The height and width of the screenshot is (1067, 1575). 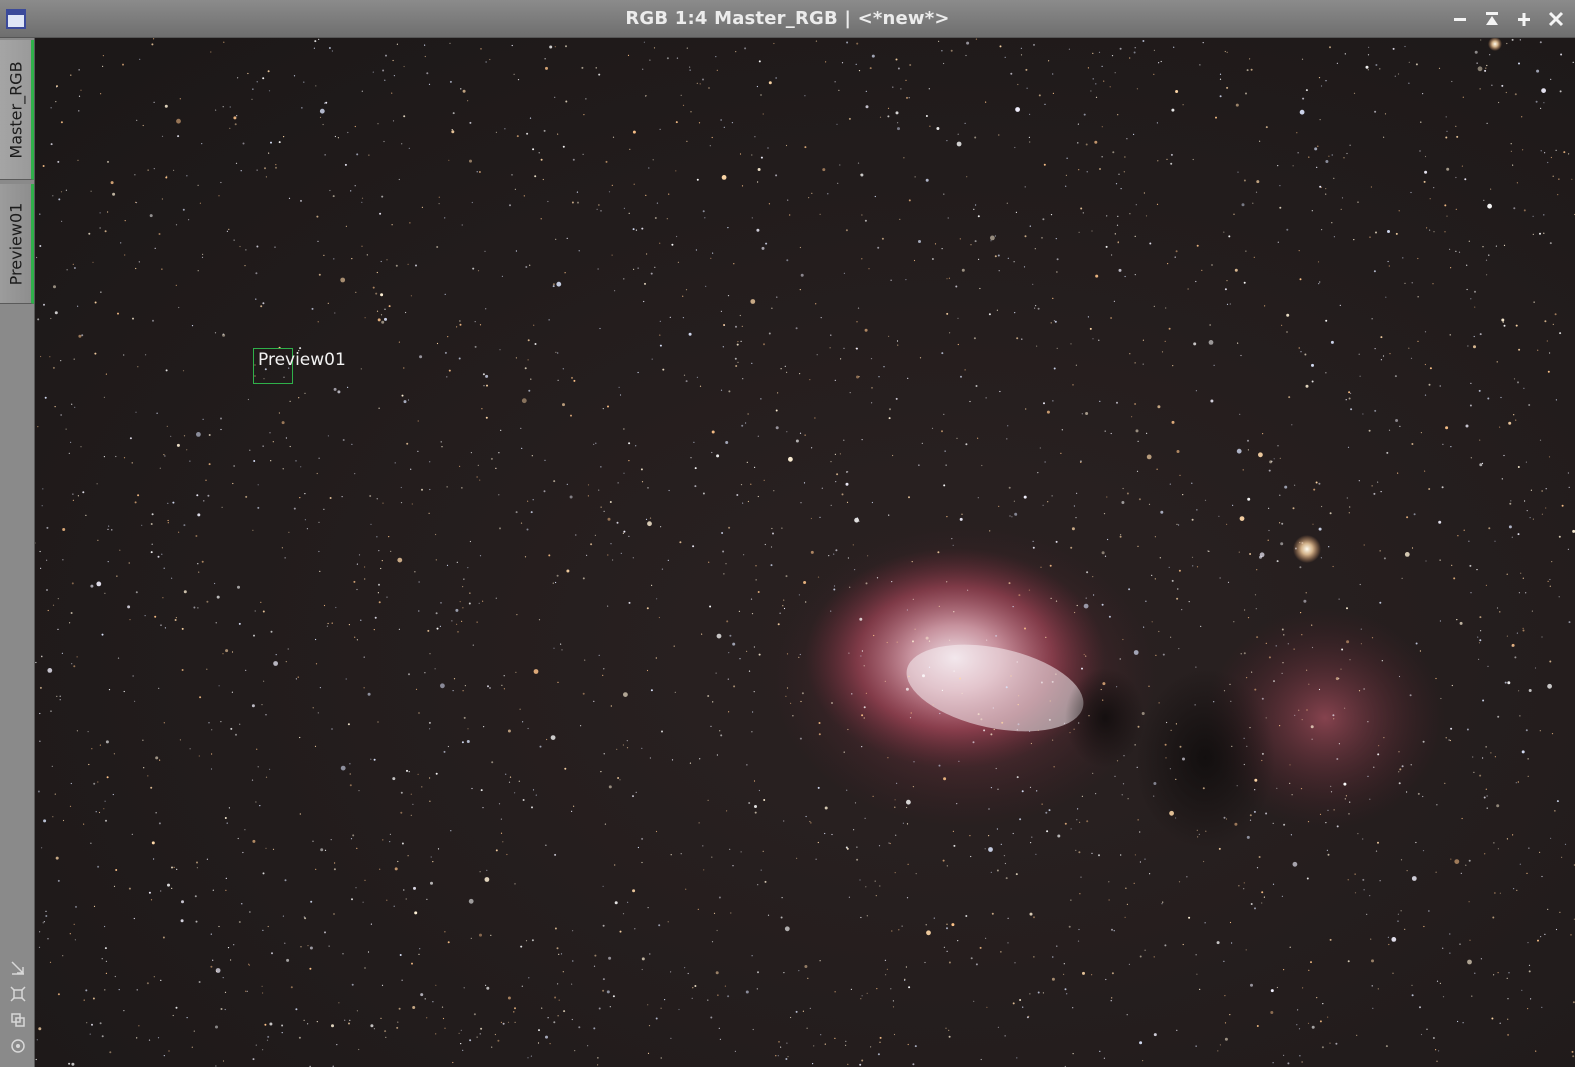 I want to click on window-title: RGB 1:4 Master_RGB | <*new*>, so click(x=787, y=18).